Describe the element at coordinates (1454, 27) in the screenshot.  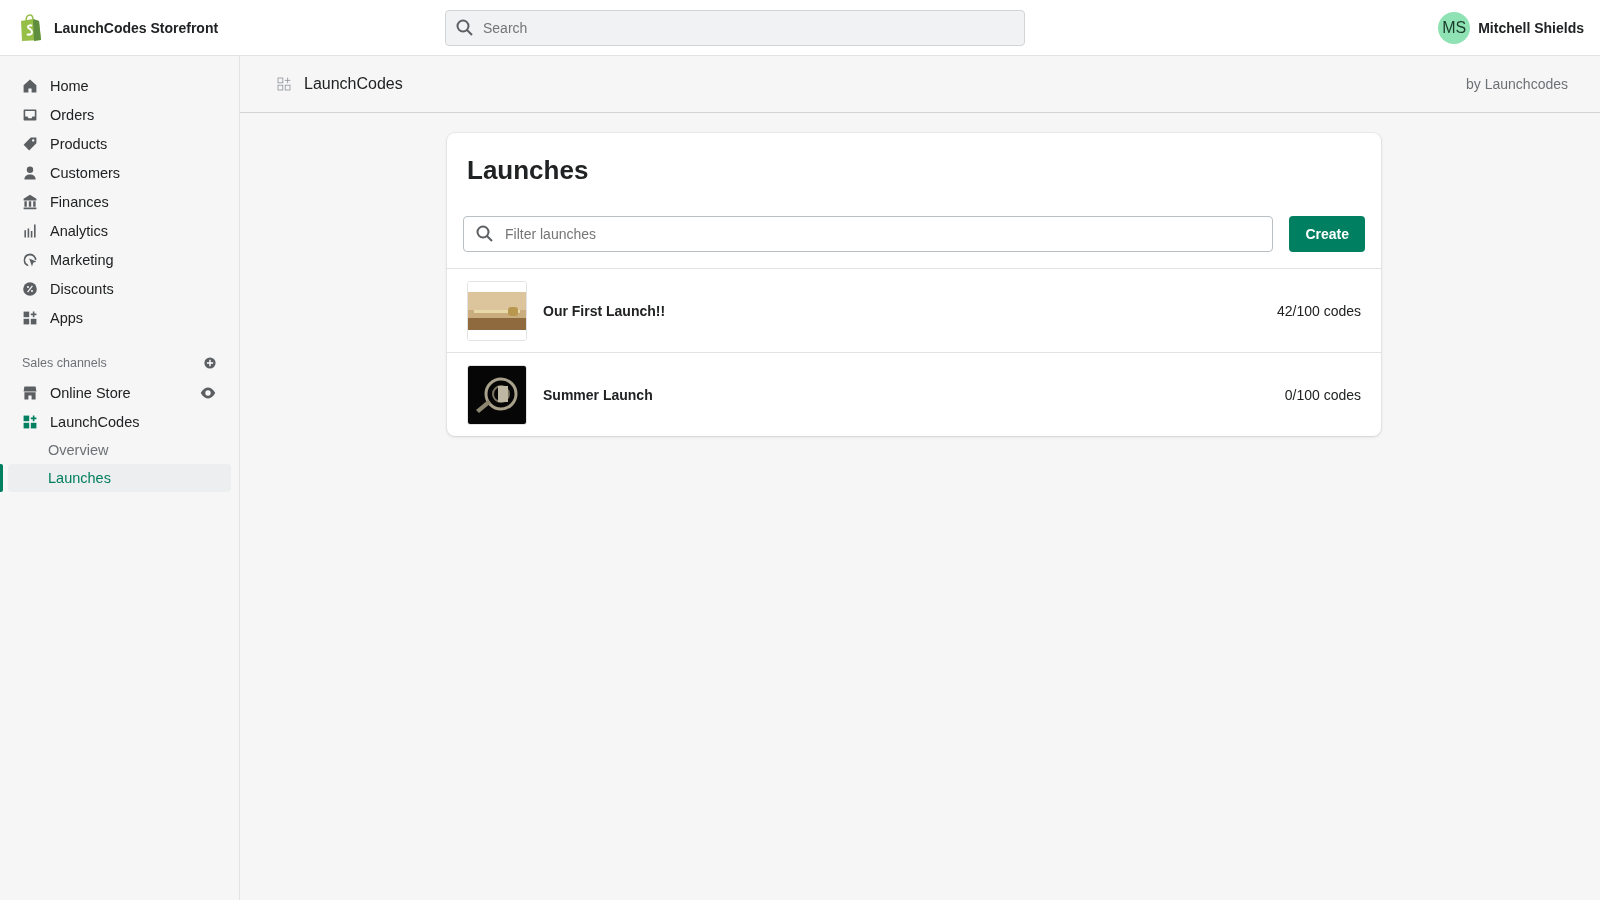
I see `user-avatar: MS` at that location.